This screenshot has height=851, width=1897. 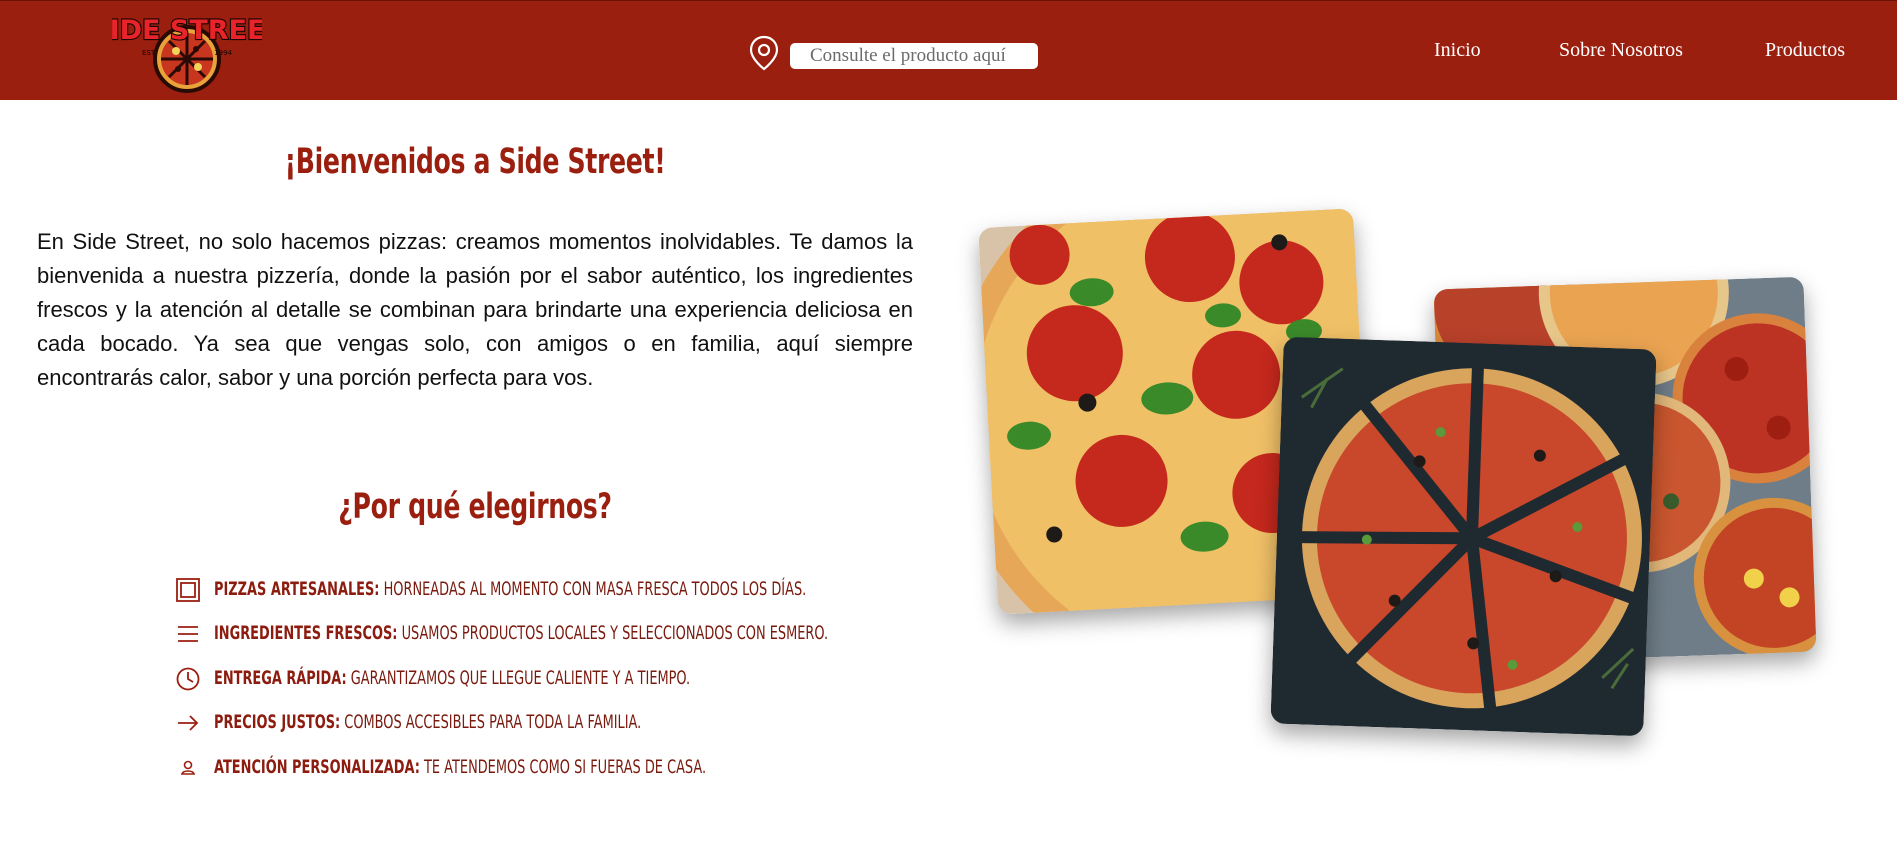 What do you see at coordinates (277, 722) in the screenshot?
I see `feature-title: Precios justos:` at bounding box center [277, 722].